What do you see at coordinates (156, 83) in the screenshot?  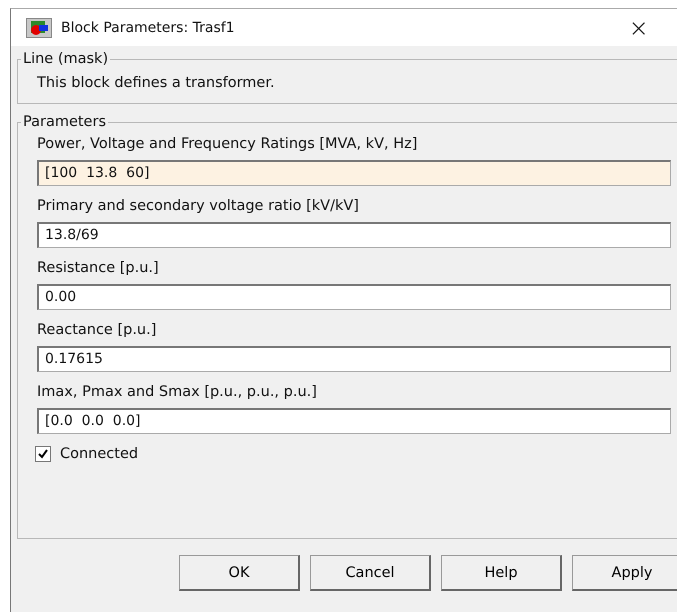 I see `description-text: This block defines a transformer.` at bounding box center [156, 83].